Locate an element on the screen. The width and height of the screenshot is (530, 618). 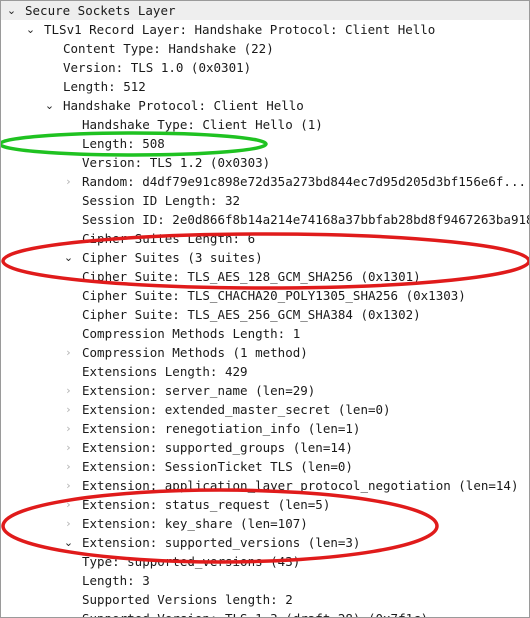
tree-row: › Extension: key_share (len=107) is located at coordinates (265, 523).